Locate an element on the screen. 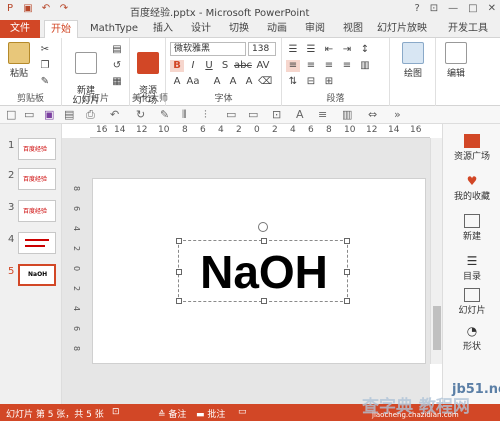  scrollbar-thumb is located at coordinates (437, 328).